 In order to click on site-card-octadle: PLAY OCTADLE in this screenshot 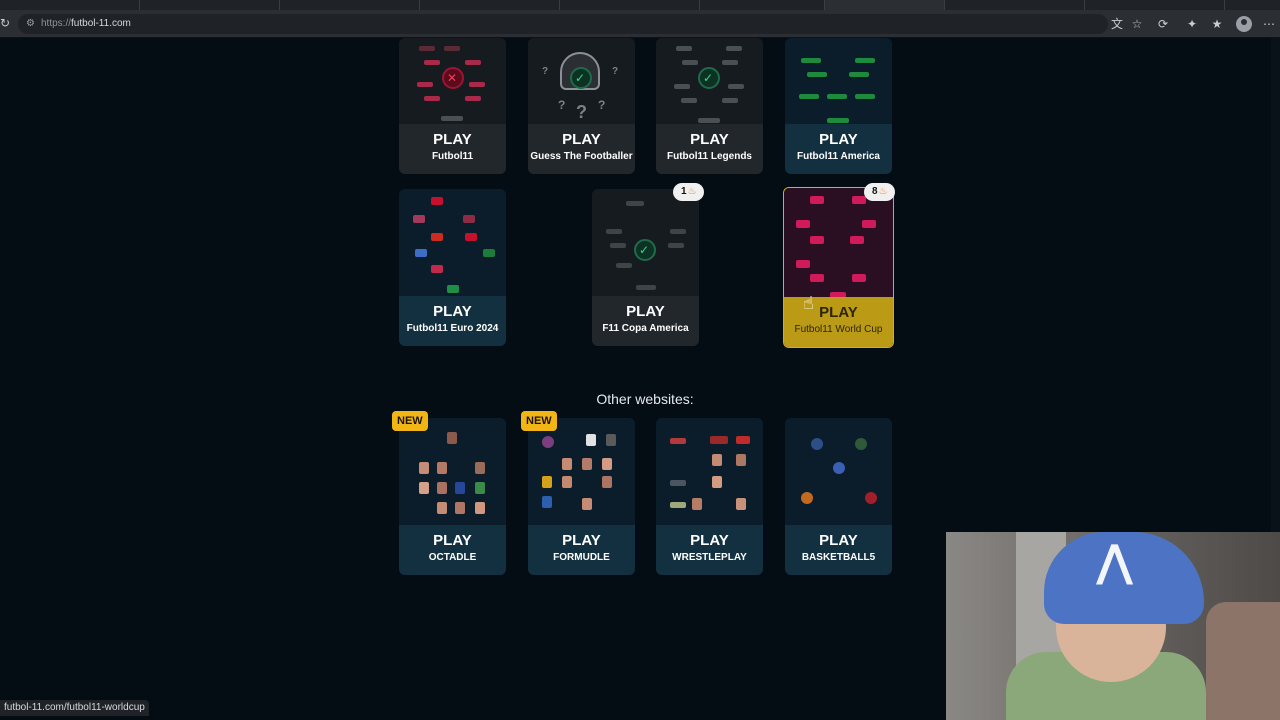, I will do `click(452, 496)`.